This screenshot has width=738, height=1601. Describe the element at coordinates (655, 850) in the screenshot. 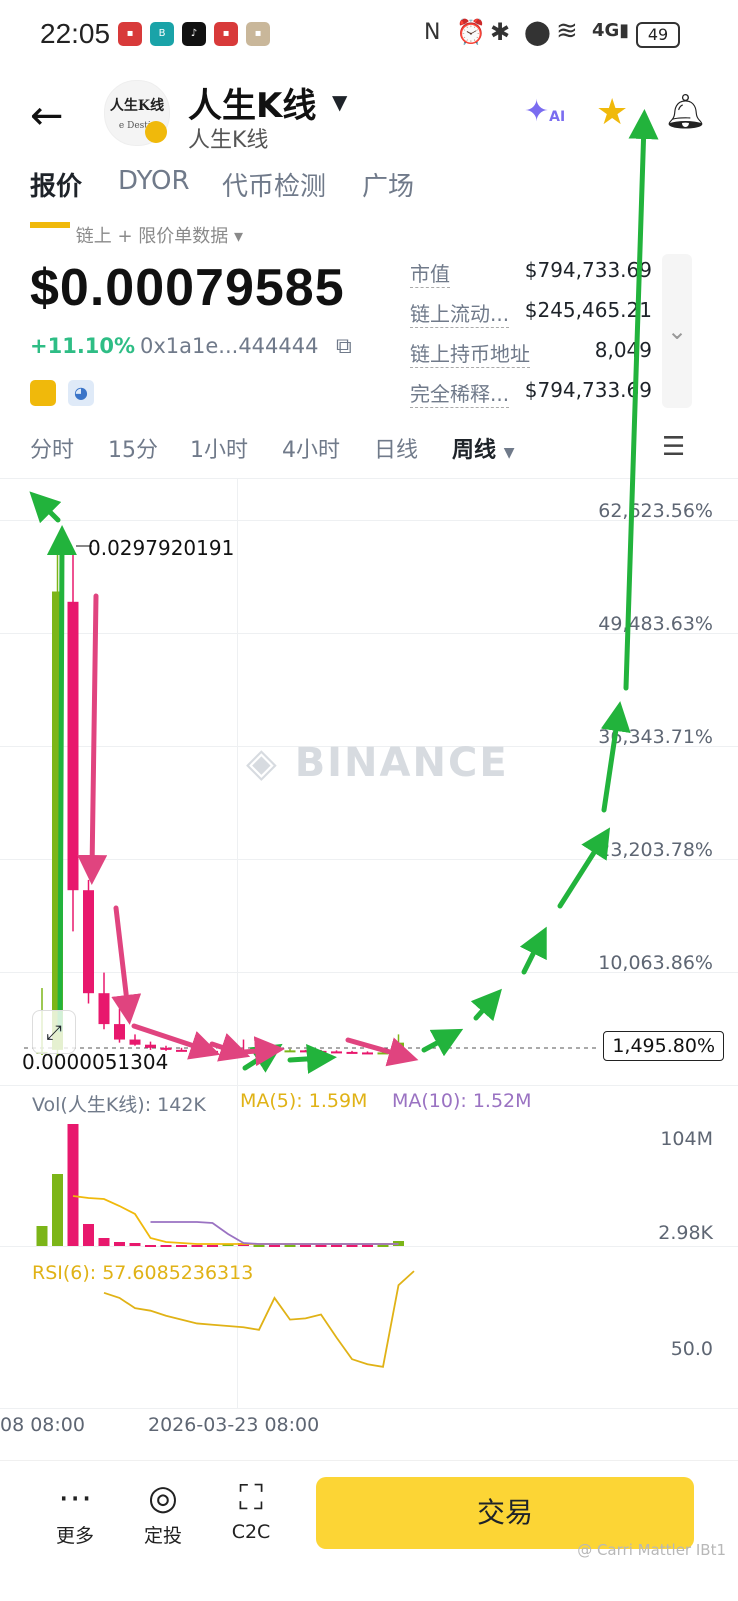

I see `y-axis-label: 23,203.78%` at that location.